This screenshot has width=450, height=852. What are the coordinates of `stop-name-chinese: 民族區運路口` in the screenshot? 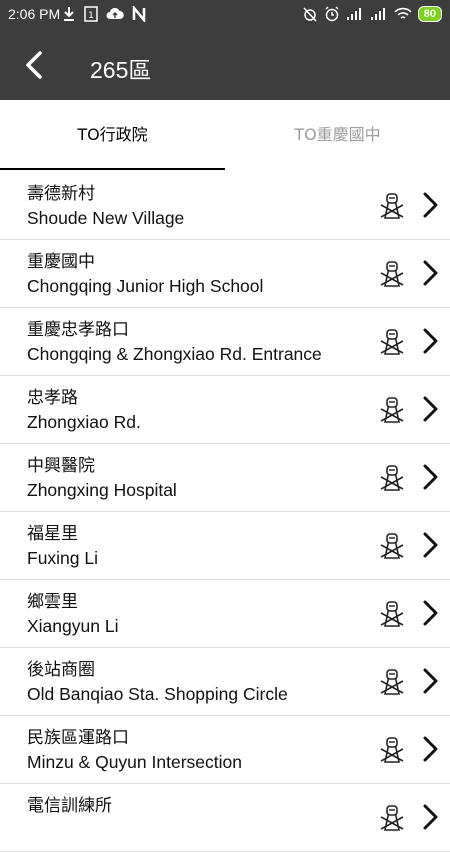 It's located at (78, 738).